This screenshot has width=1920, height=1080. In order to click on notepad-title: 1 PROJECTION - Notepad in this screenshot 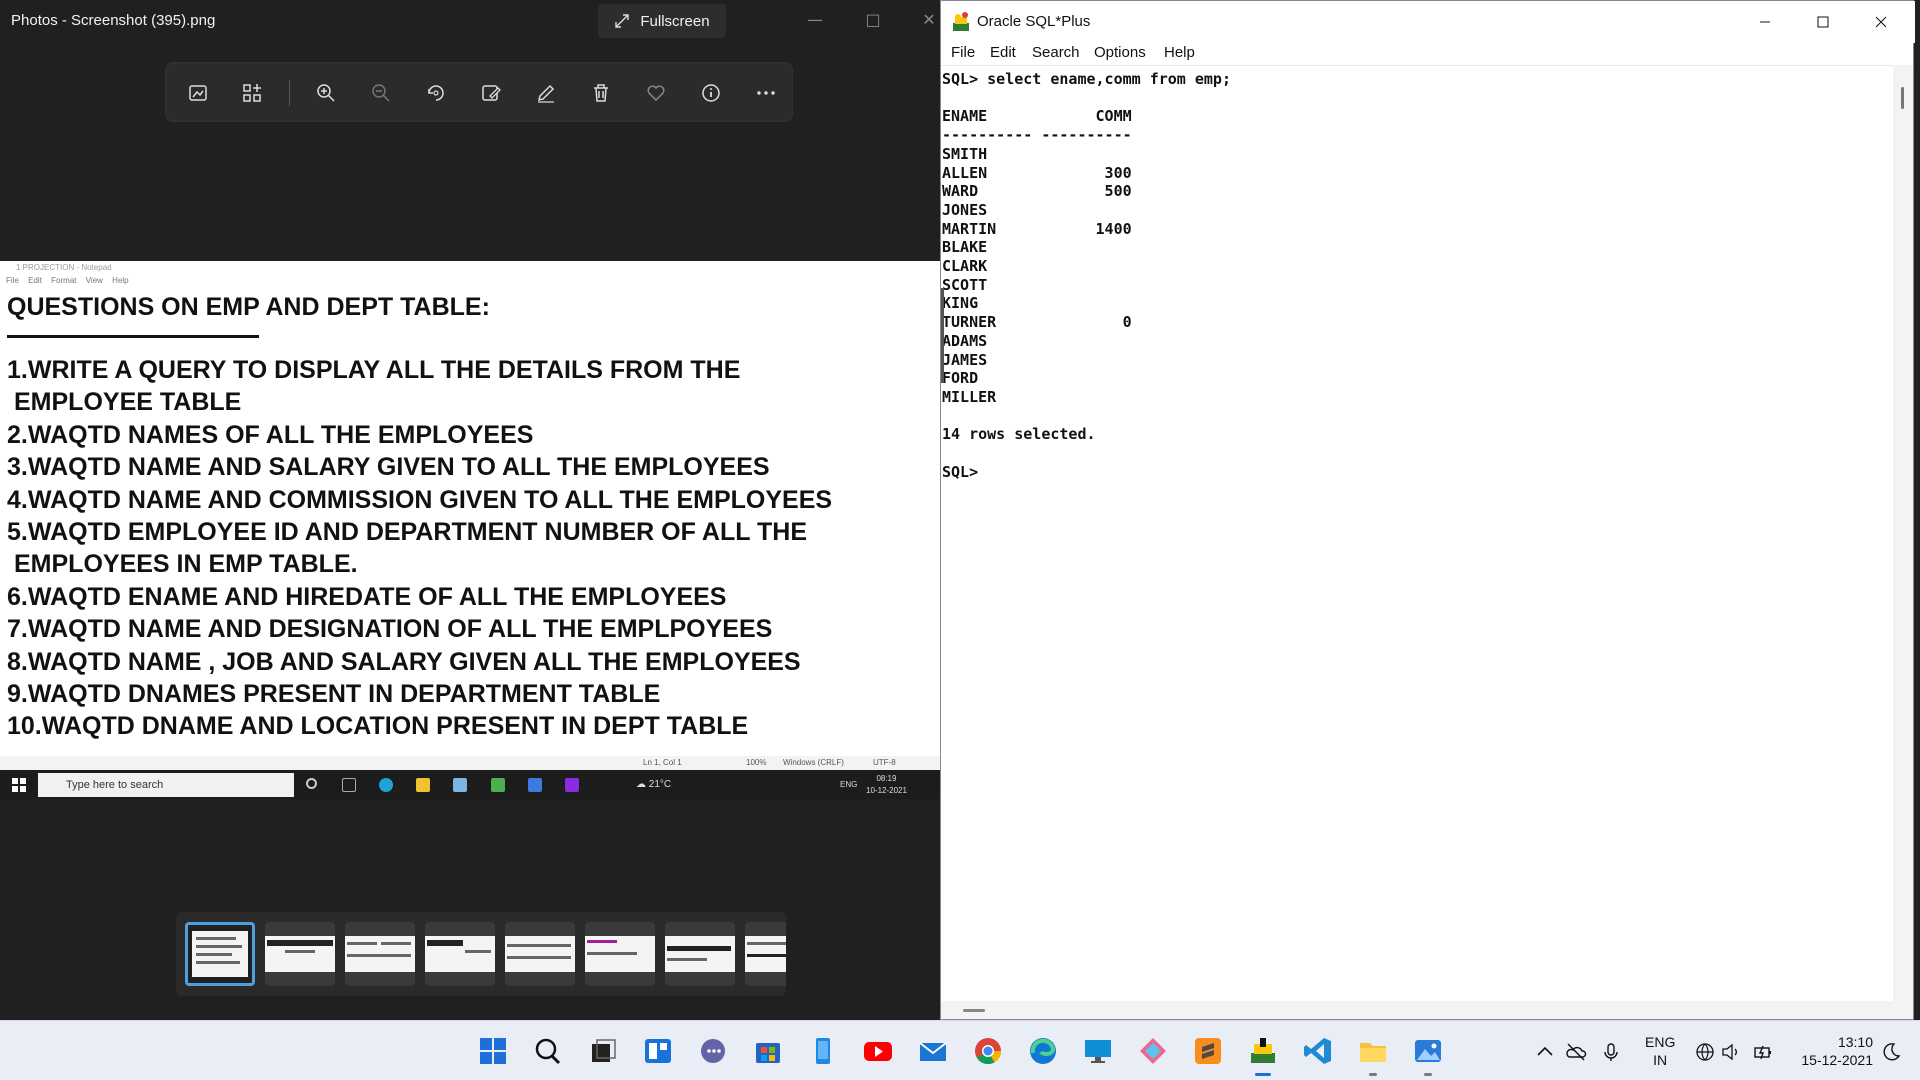, I will do `click(470, 268)`.